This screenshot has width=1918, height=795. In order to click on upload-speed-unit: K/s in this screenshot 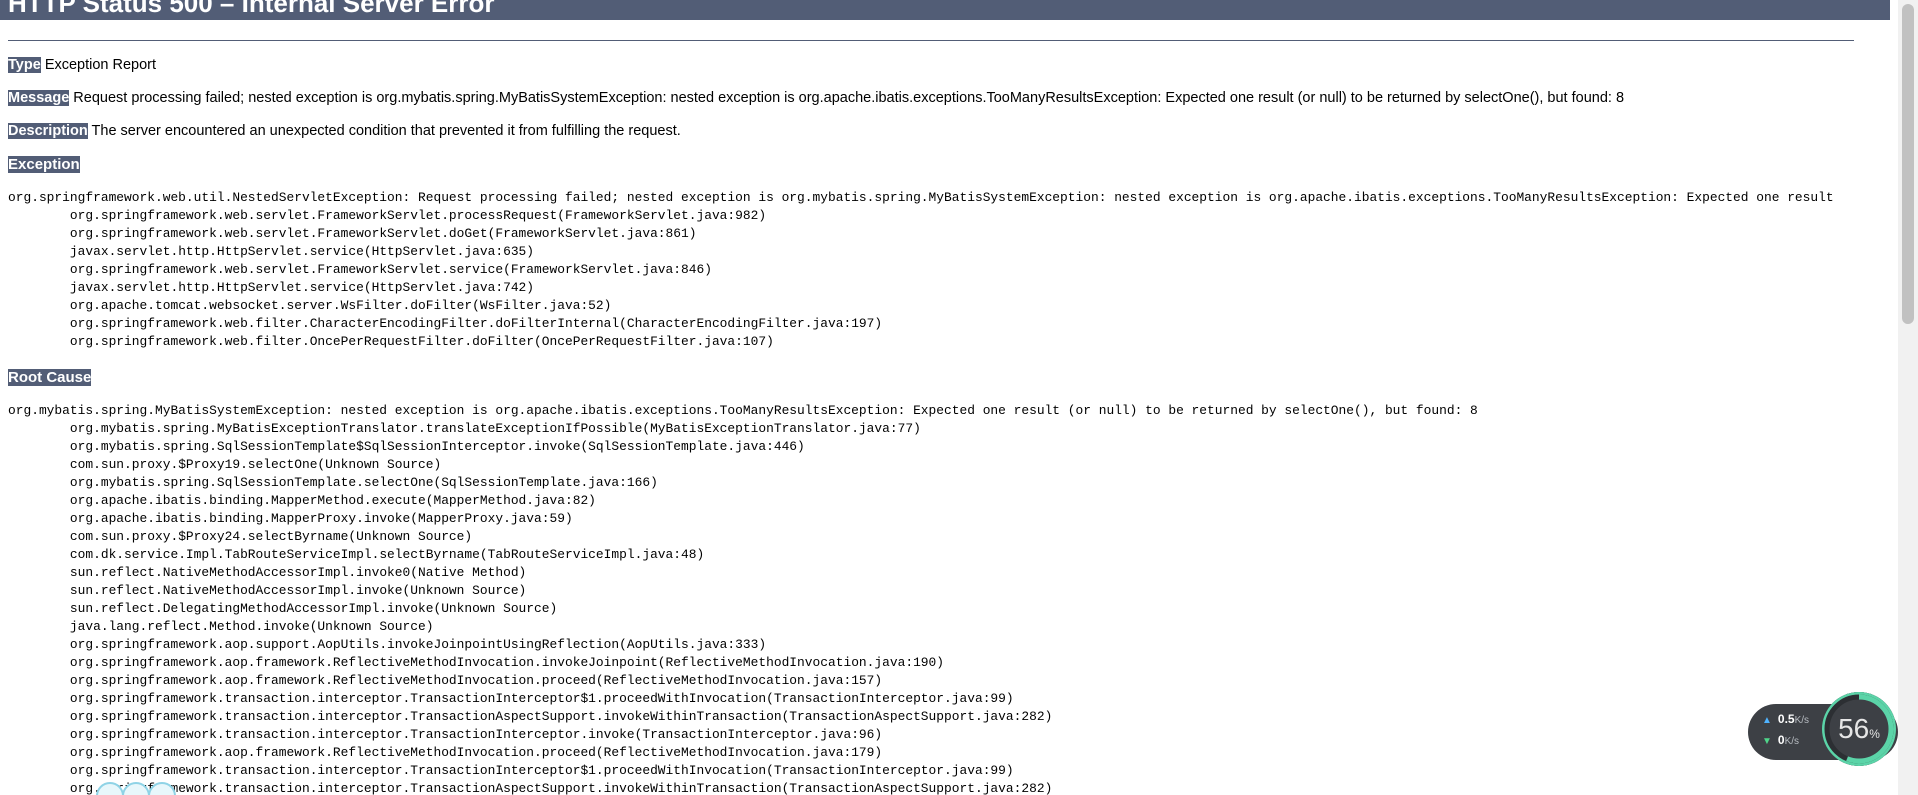, I will do `click(1802, 720)`.